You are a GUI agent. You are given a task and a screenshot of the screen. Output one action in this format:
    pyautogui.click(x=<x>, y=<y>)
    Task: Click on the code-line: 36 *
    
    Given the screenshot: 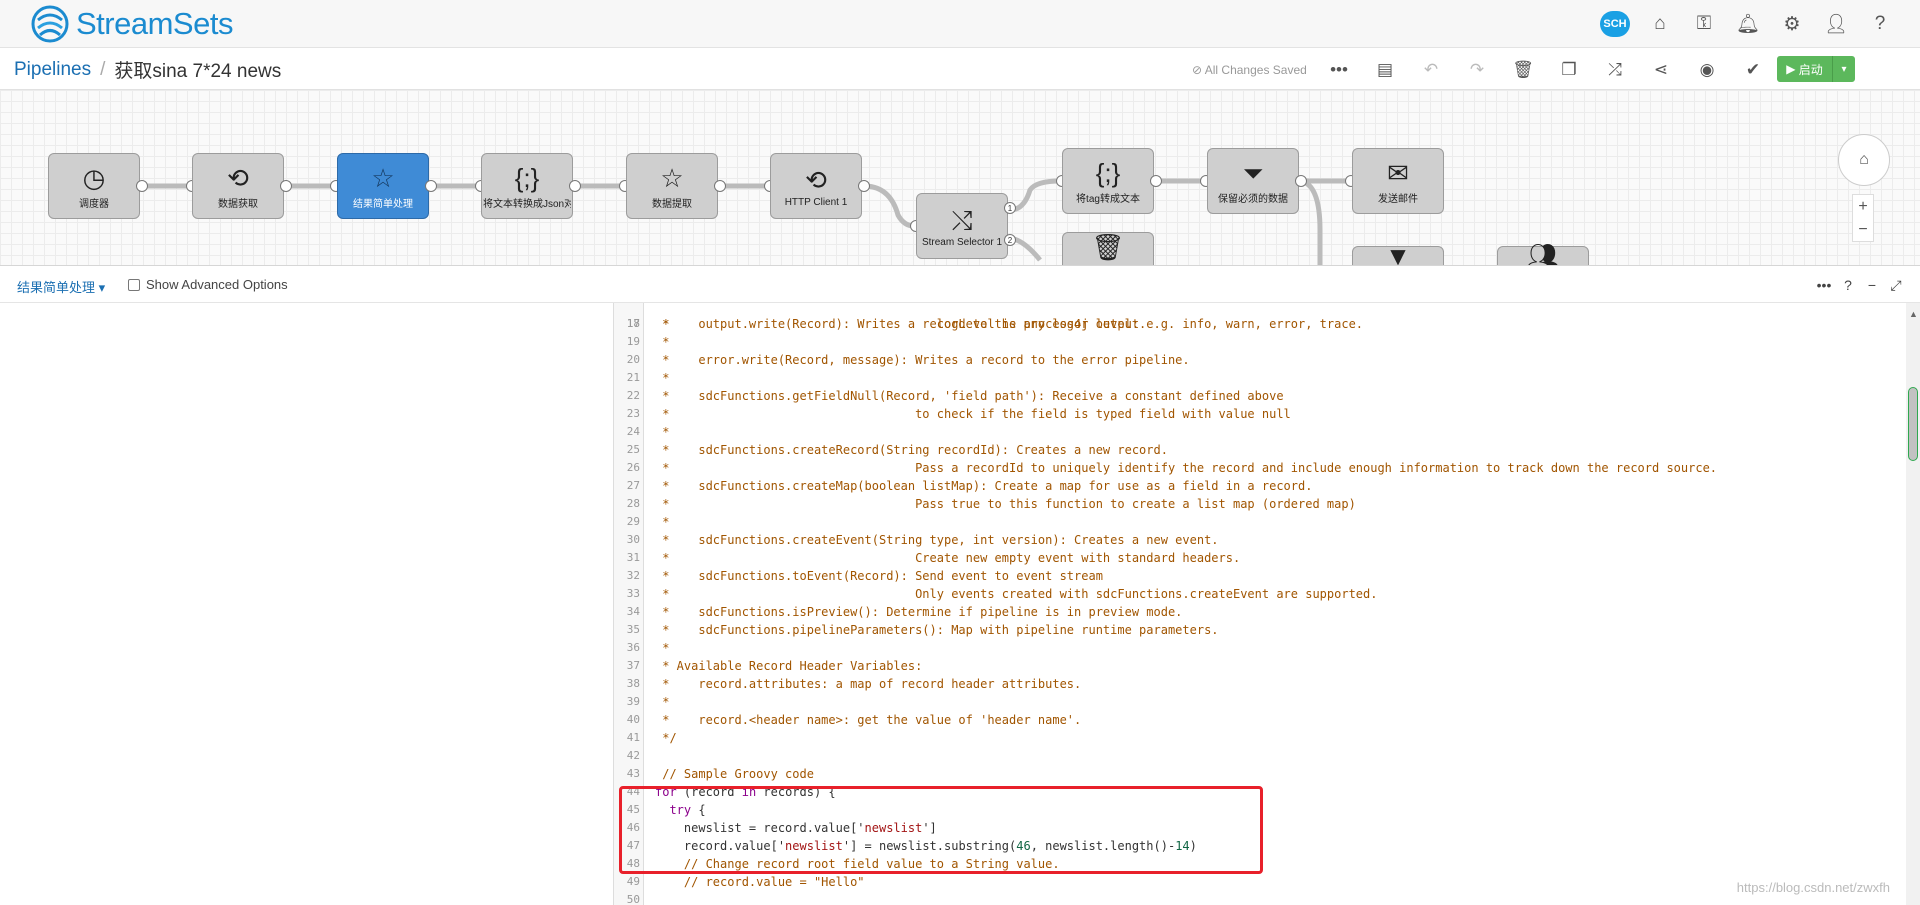 What is the action you would take?
    pyautogui.click(x=1260, y=648)
    